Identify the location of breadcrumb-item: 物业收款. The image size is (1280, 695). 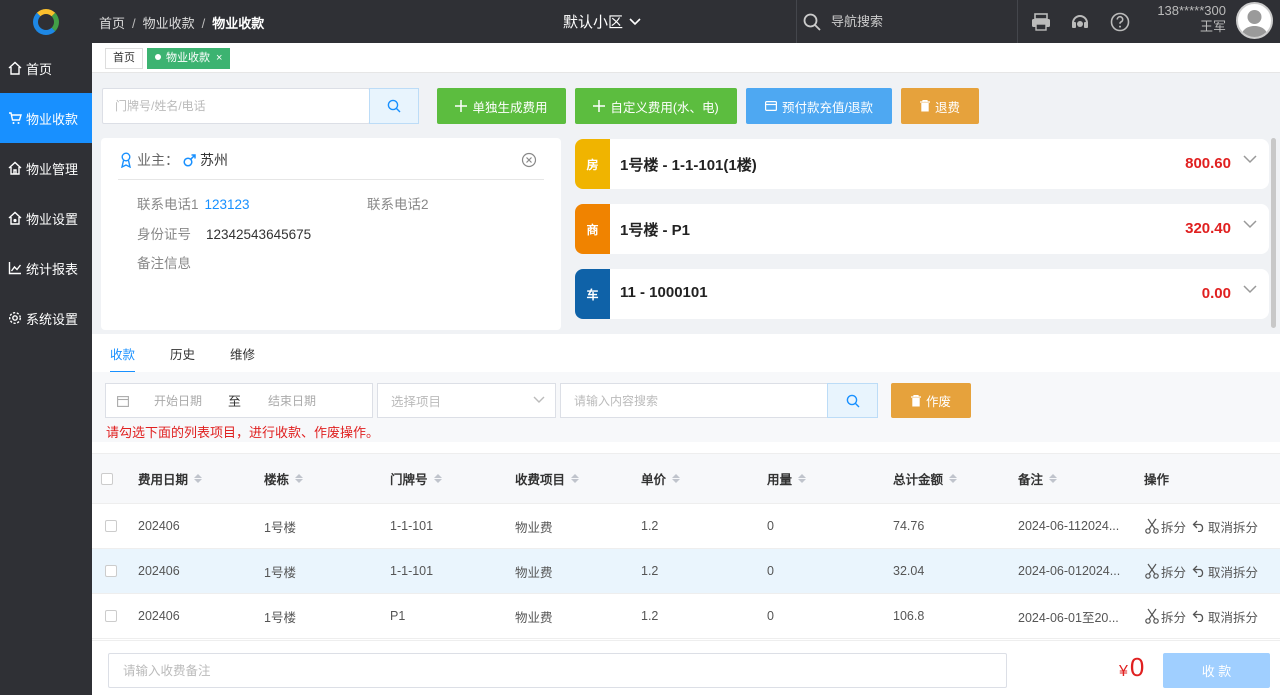
(169, 23).